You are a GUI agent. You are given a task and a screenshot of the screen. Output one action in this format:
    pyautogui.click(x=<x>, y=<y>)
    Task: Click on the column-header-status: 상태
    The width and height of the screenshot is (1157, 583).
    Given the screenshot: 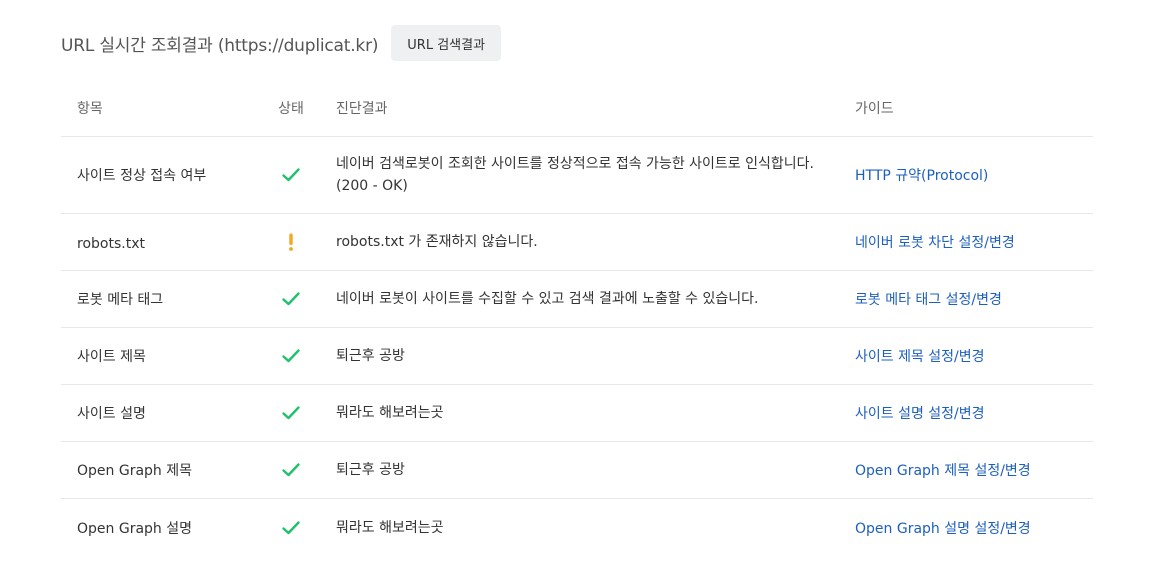 What is the action you would take?
    pyautogui.click(x=291, y=108)
    